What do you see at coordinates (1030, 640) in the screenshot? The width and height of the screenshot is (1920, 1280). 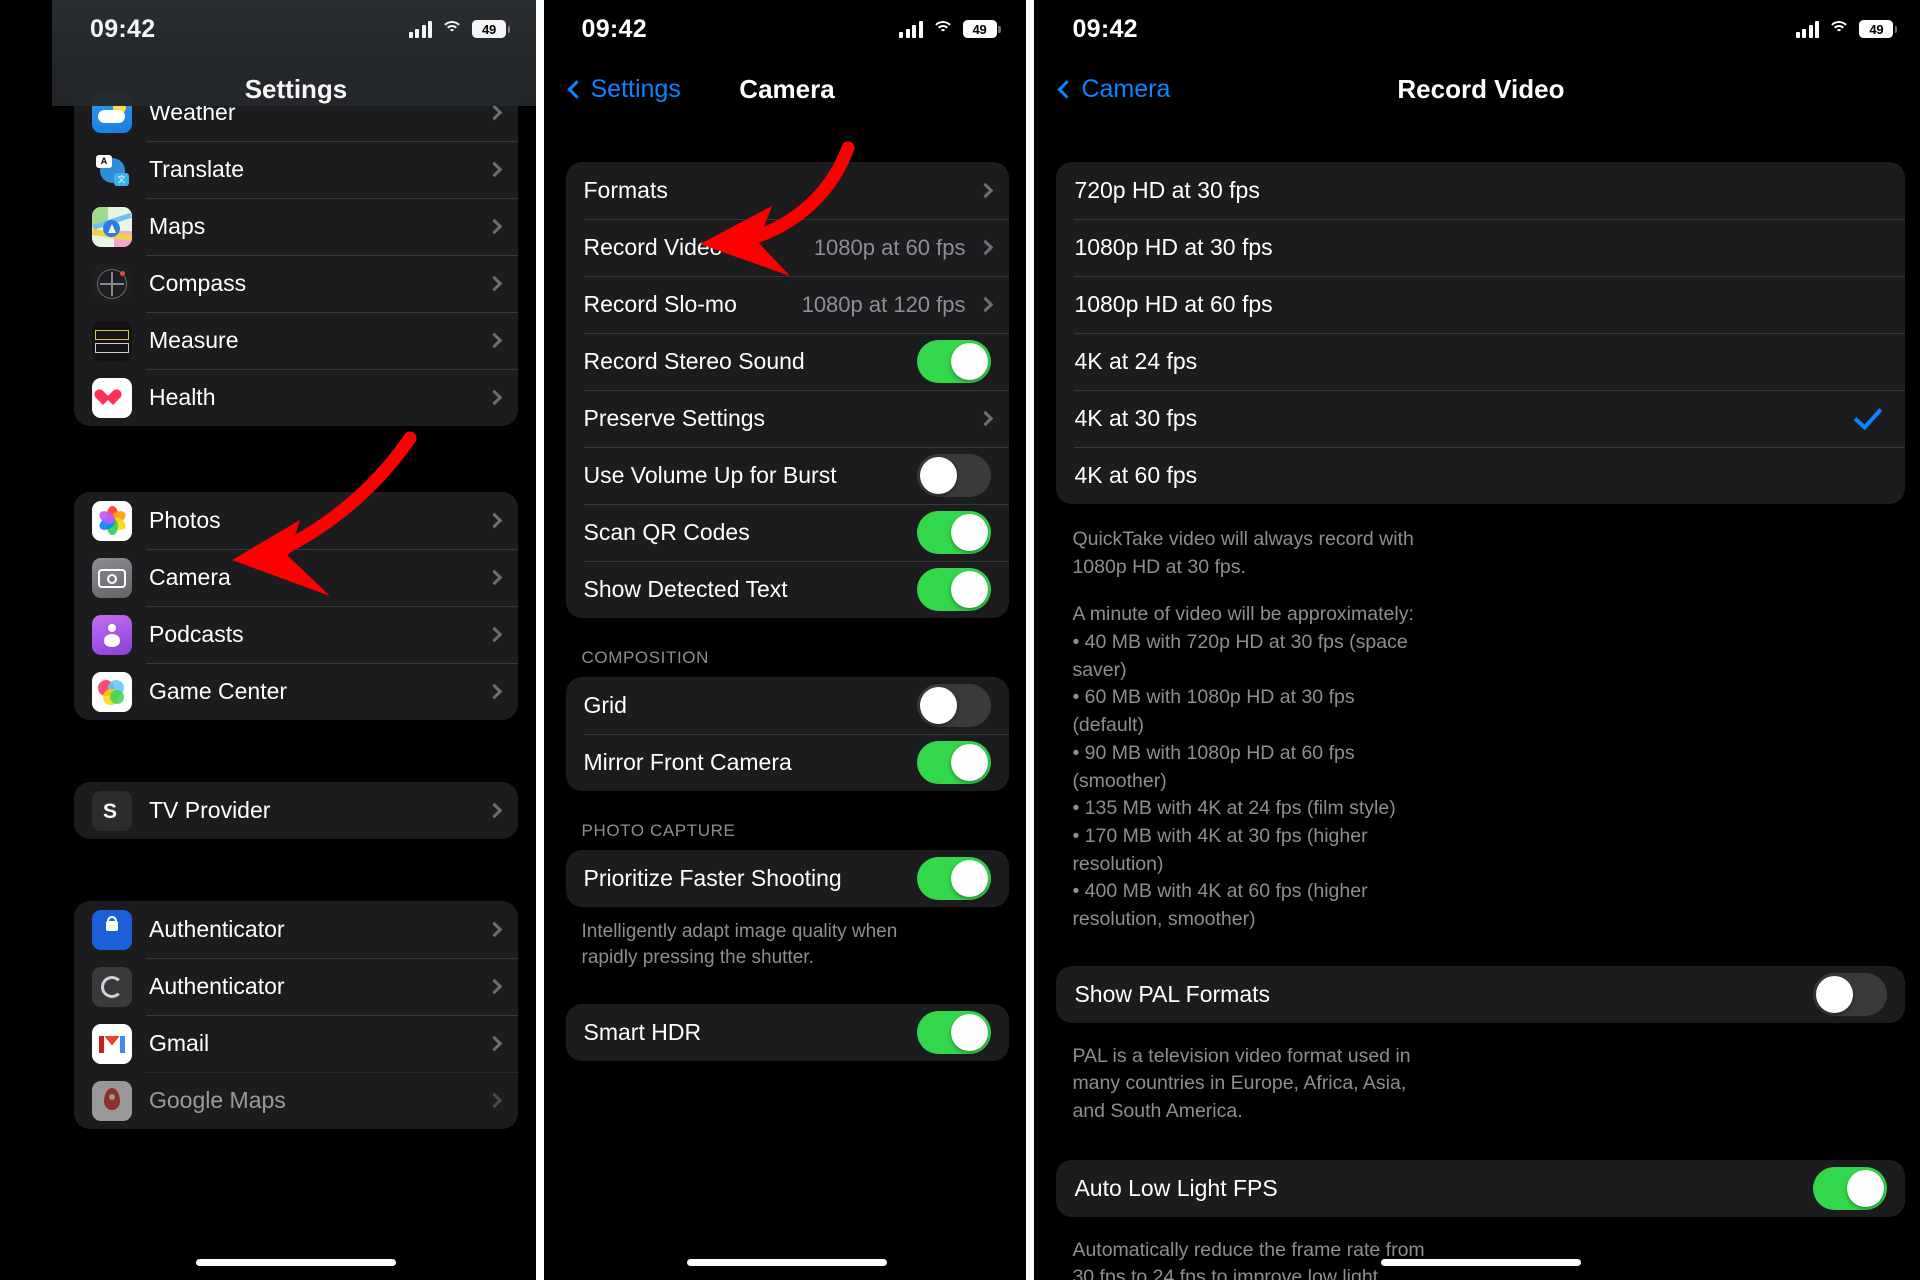 I see `panel-divider` at bounding box center [1030, 640].